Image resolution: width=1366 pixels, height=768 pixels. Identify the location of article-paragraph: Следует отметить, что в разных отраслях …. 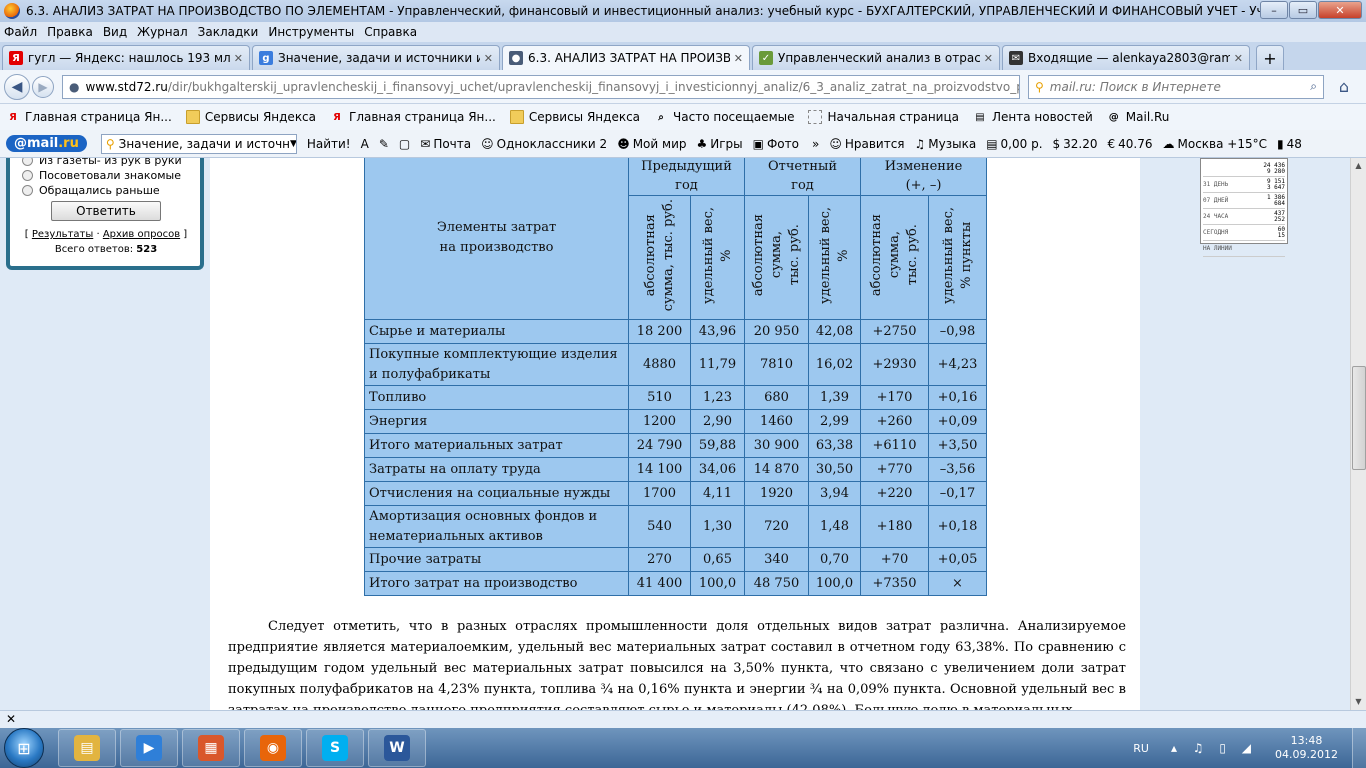
(677, 664).